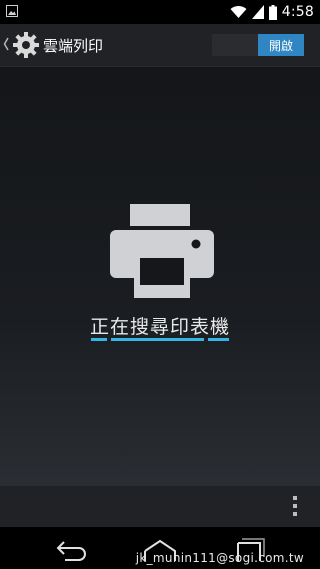 The width and height of the screenshot is (320, 569). Describe the element at coordinates (72, 549) in the screenshot. I see `back-icon` at that location.